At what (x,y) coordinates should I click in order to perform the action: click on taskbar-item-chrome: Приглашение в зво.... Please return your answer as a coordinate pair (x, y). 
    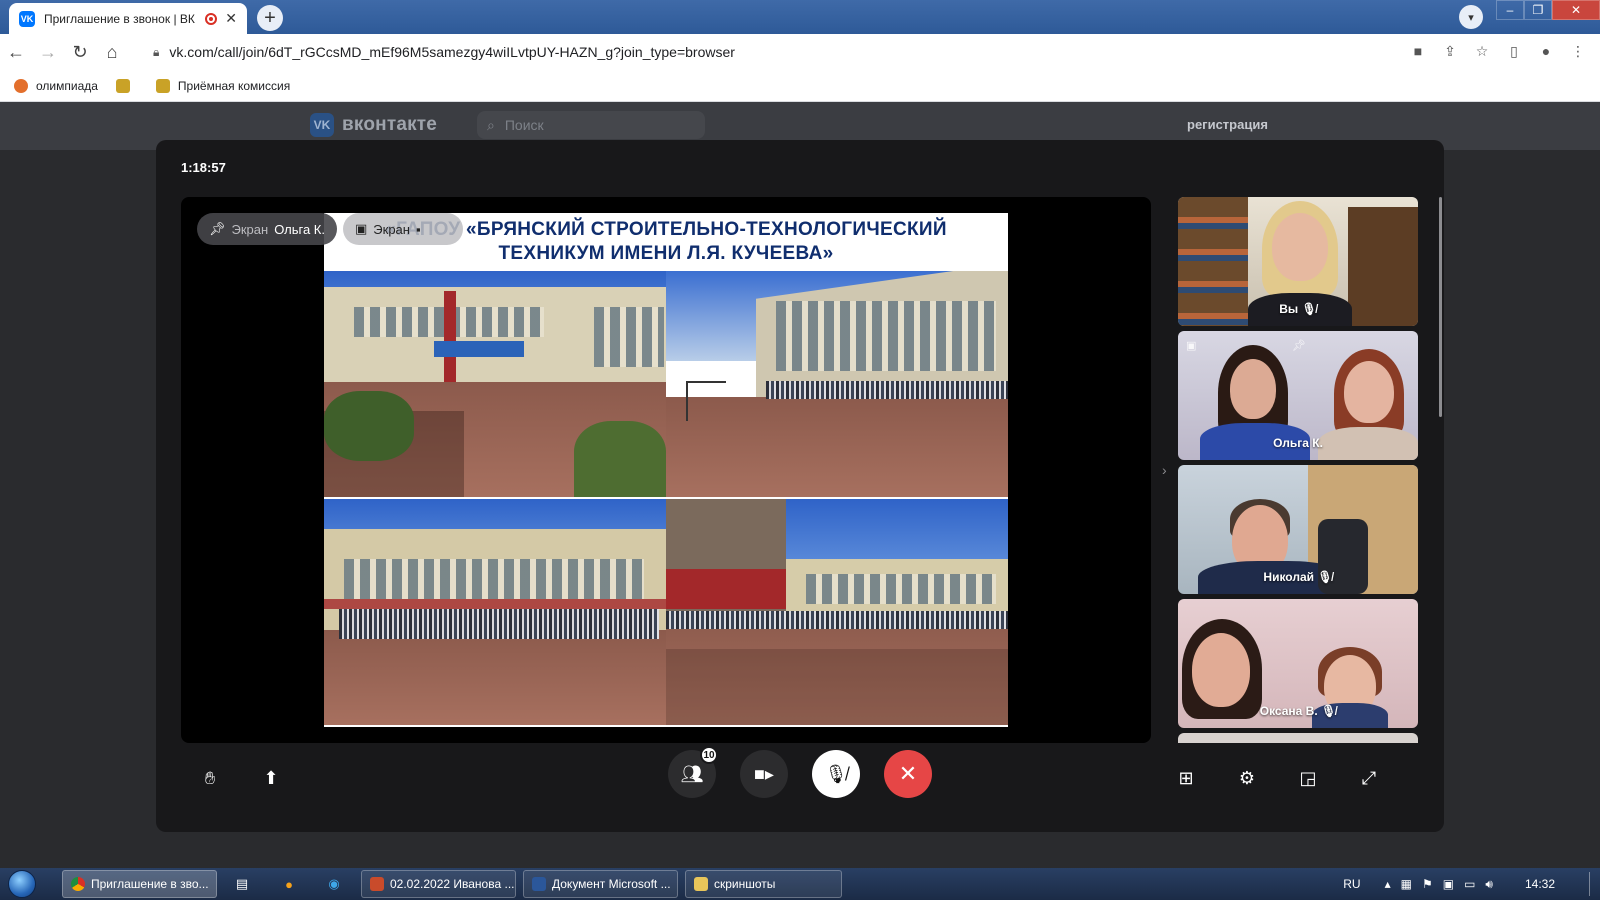
    Looking at the image, I should click on (139, 884).